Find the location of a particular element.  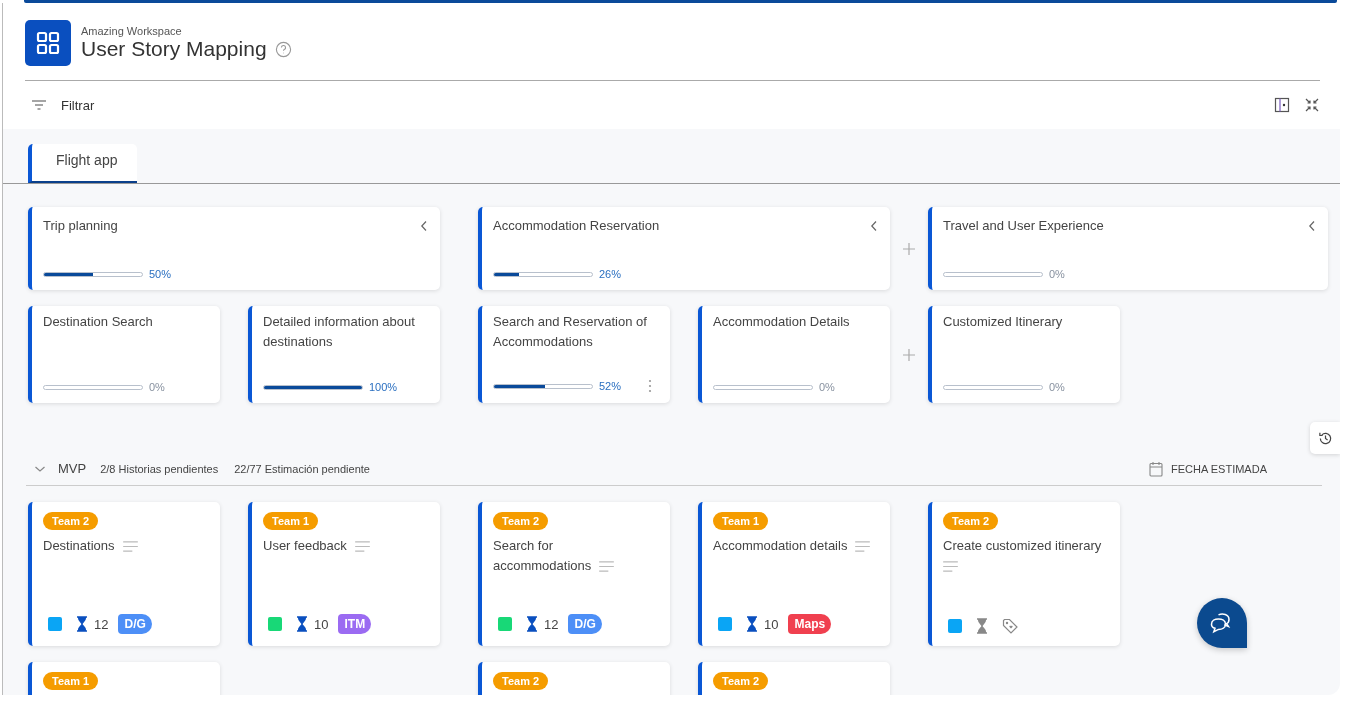

story-title: Destinations is located at coordinates (79, 545).